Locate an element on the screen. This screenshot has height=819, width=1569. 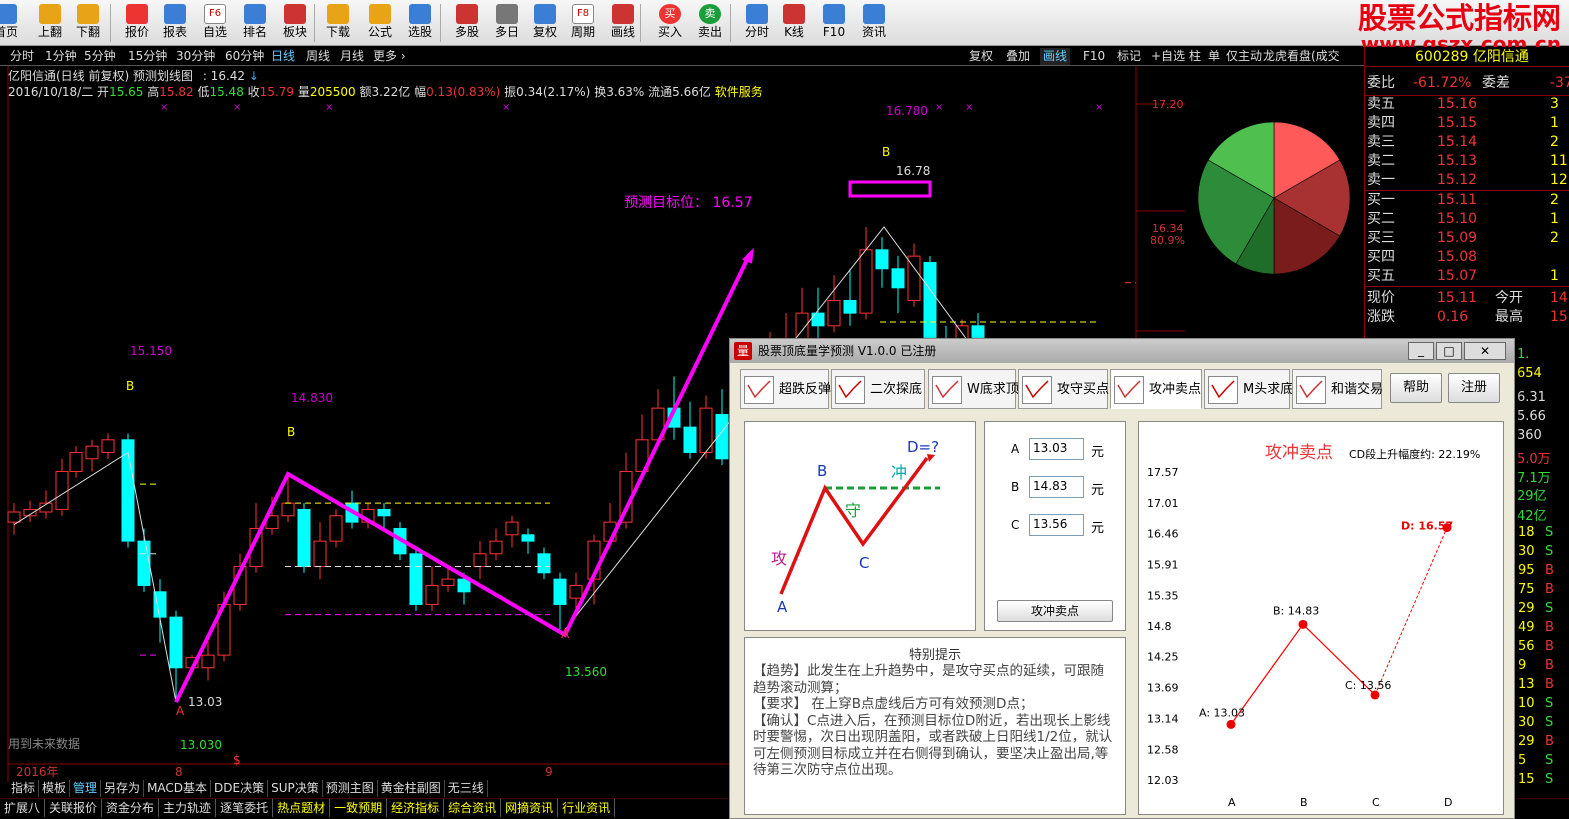
chart-tool-0: 复权 is located at coordinates (981, 56).